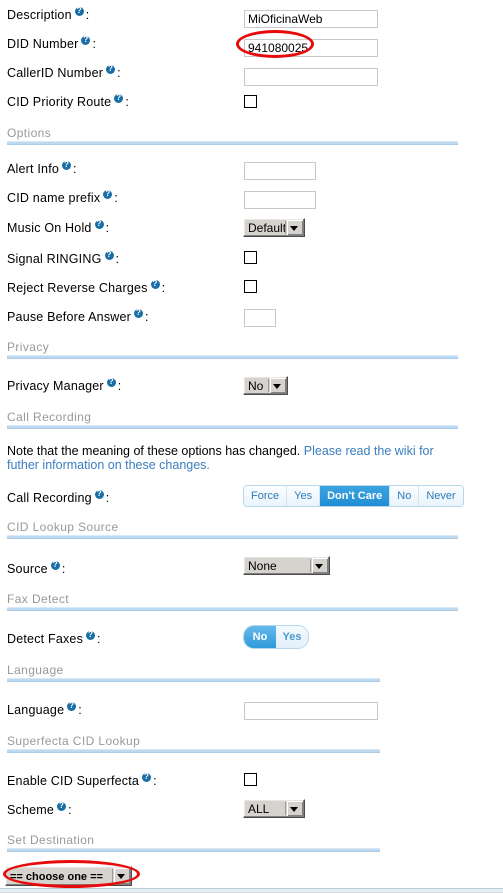  I want to click on form-row-callerid-number: CallerID Number:, so click(251, 80).